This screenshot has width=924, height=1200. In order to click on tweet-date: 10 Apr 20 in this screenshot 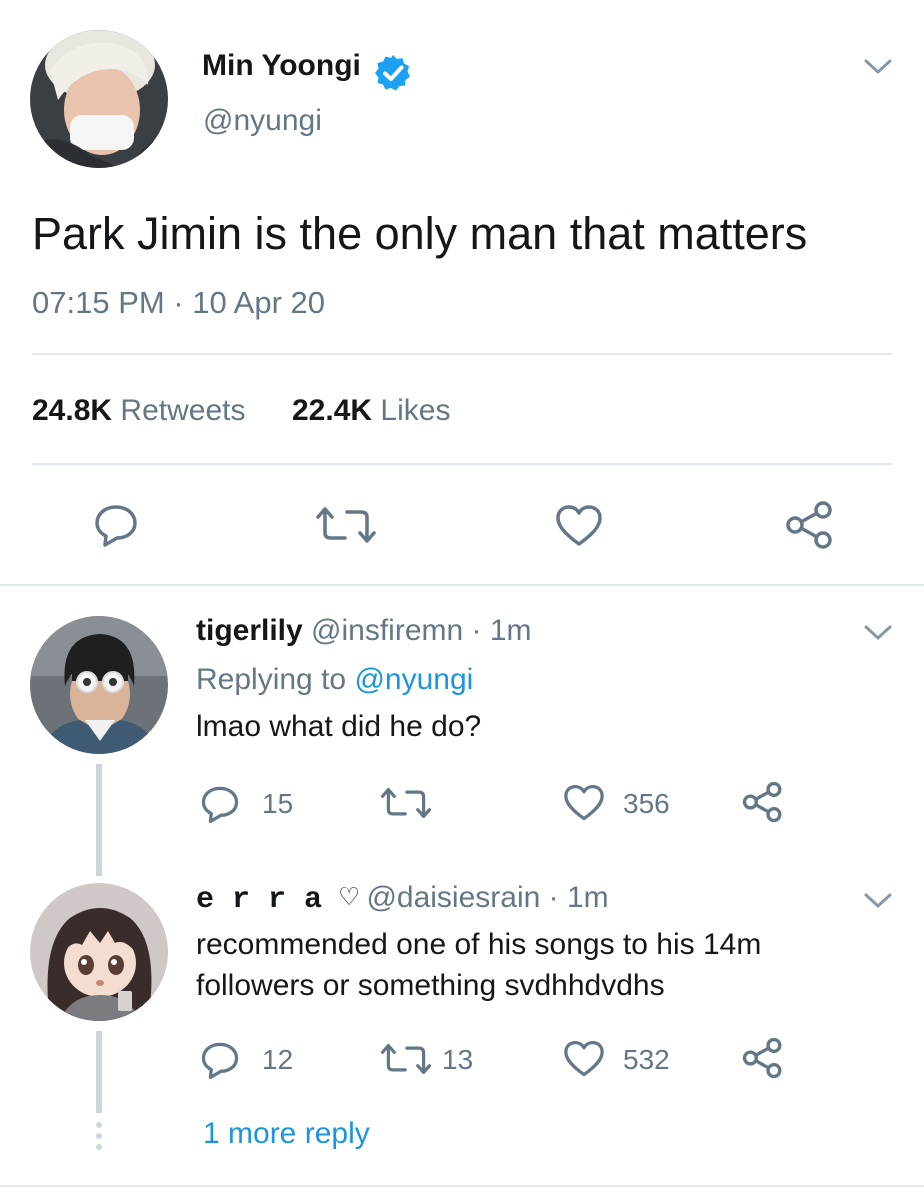, I will do `click(258, 302)`.